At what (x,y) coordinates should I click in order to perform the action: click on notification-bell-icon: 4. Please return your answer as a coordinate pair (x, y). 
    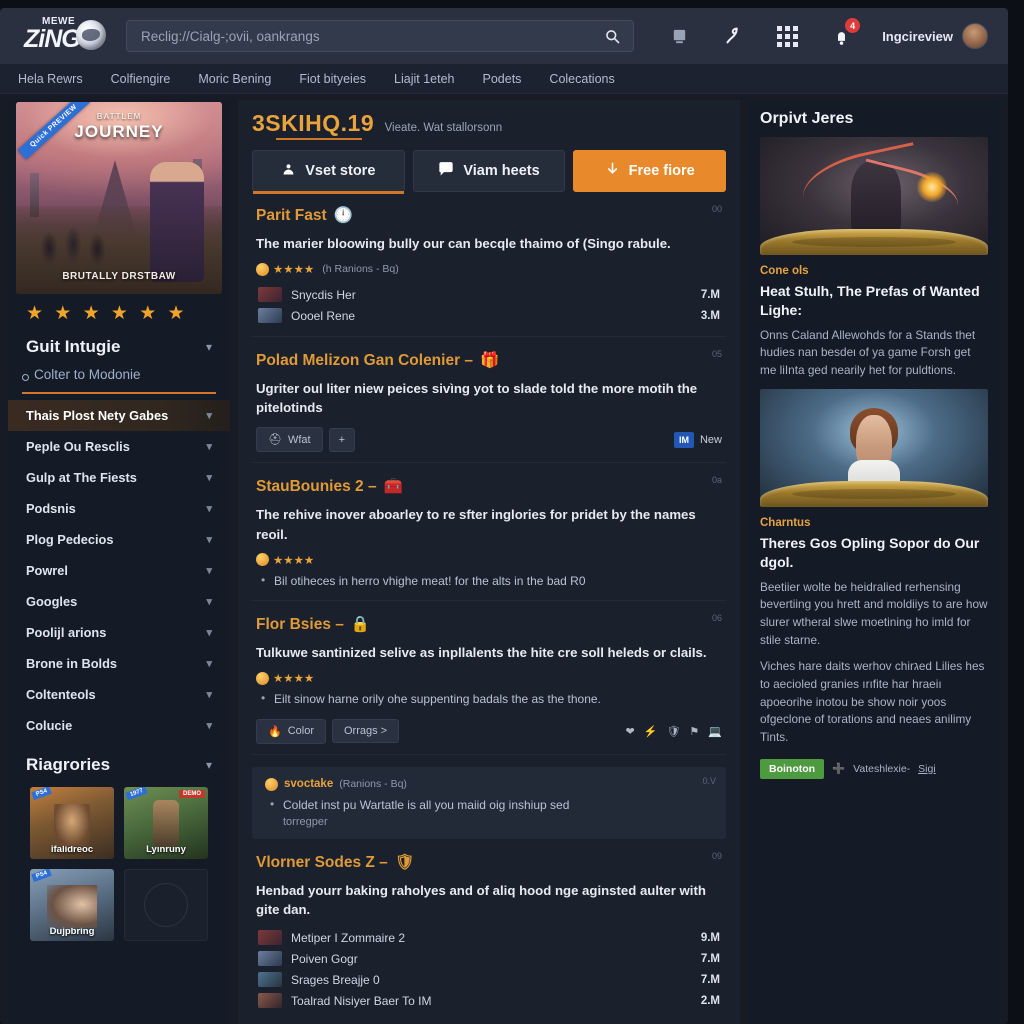
    Looking at the image, I should click on (844, 33).